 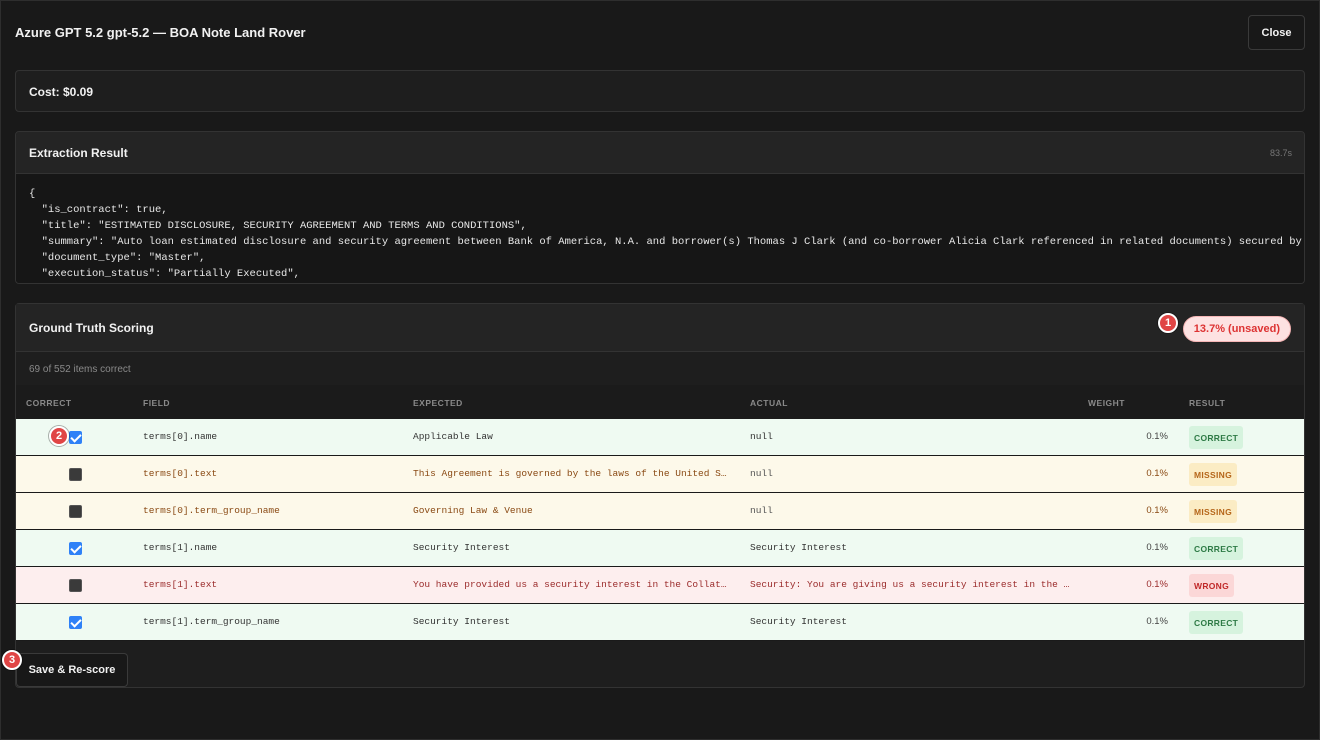 I want to click on scoring-title: Ground Truth Scoring, so click(x=91, y=328).